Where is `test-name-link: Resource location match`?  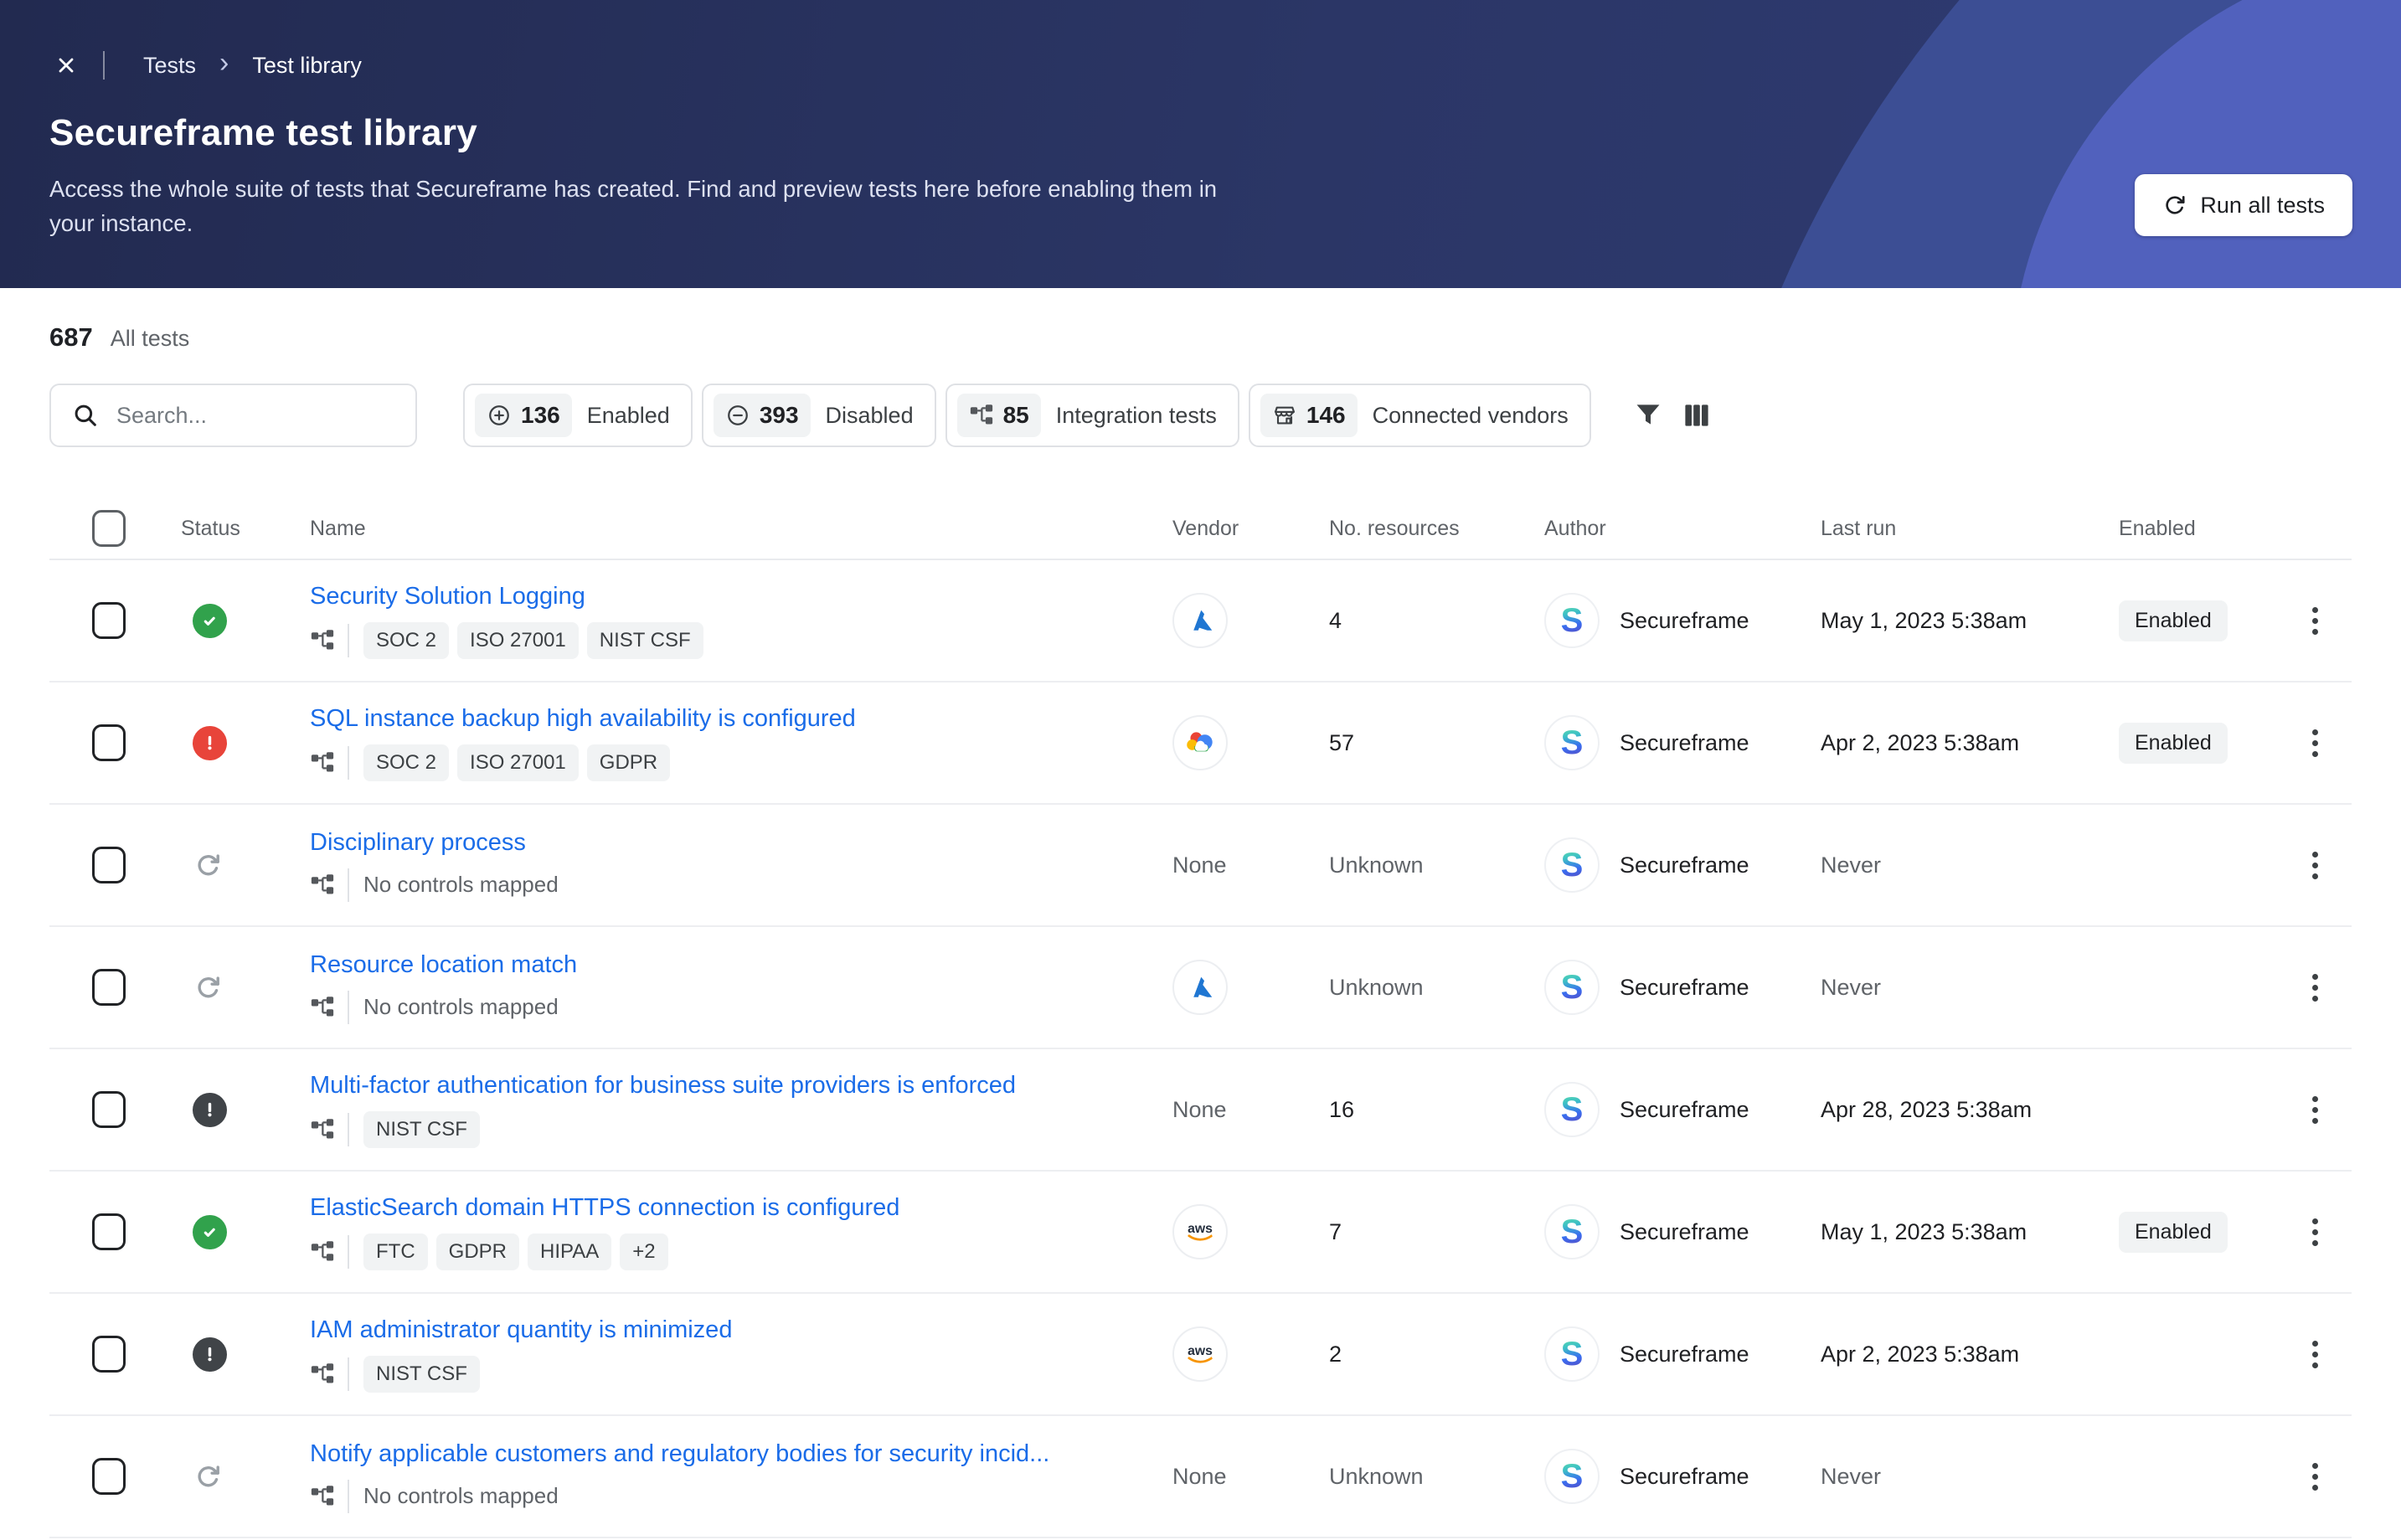 test-name-link: Resource location match is located at coordinates (443, 965).